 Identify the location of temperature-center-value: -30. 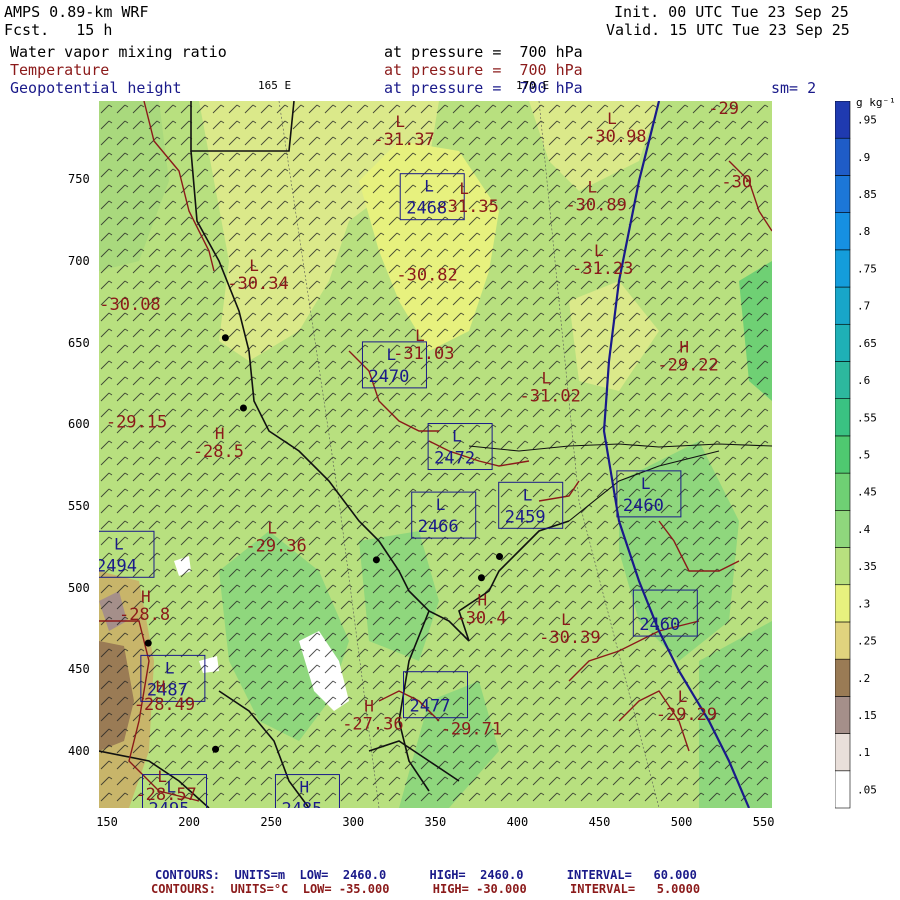
(736, 183).